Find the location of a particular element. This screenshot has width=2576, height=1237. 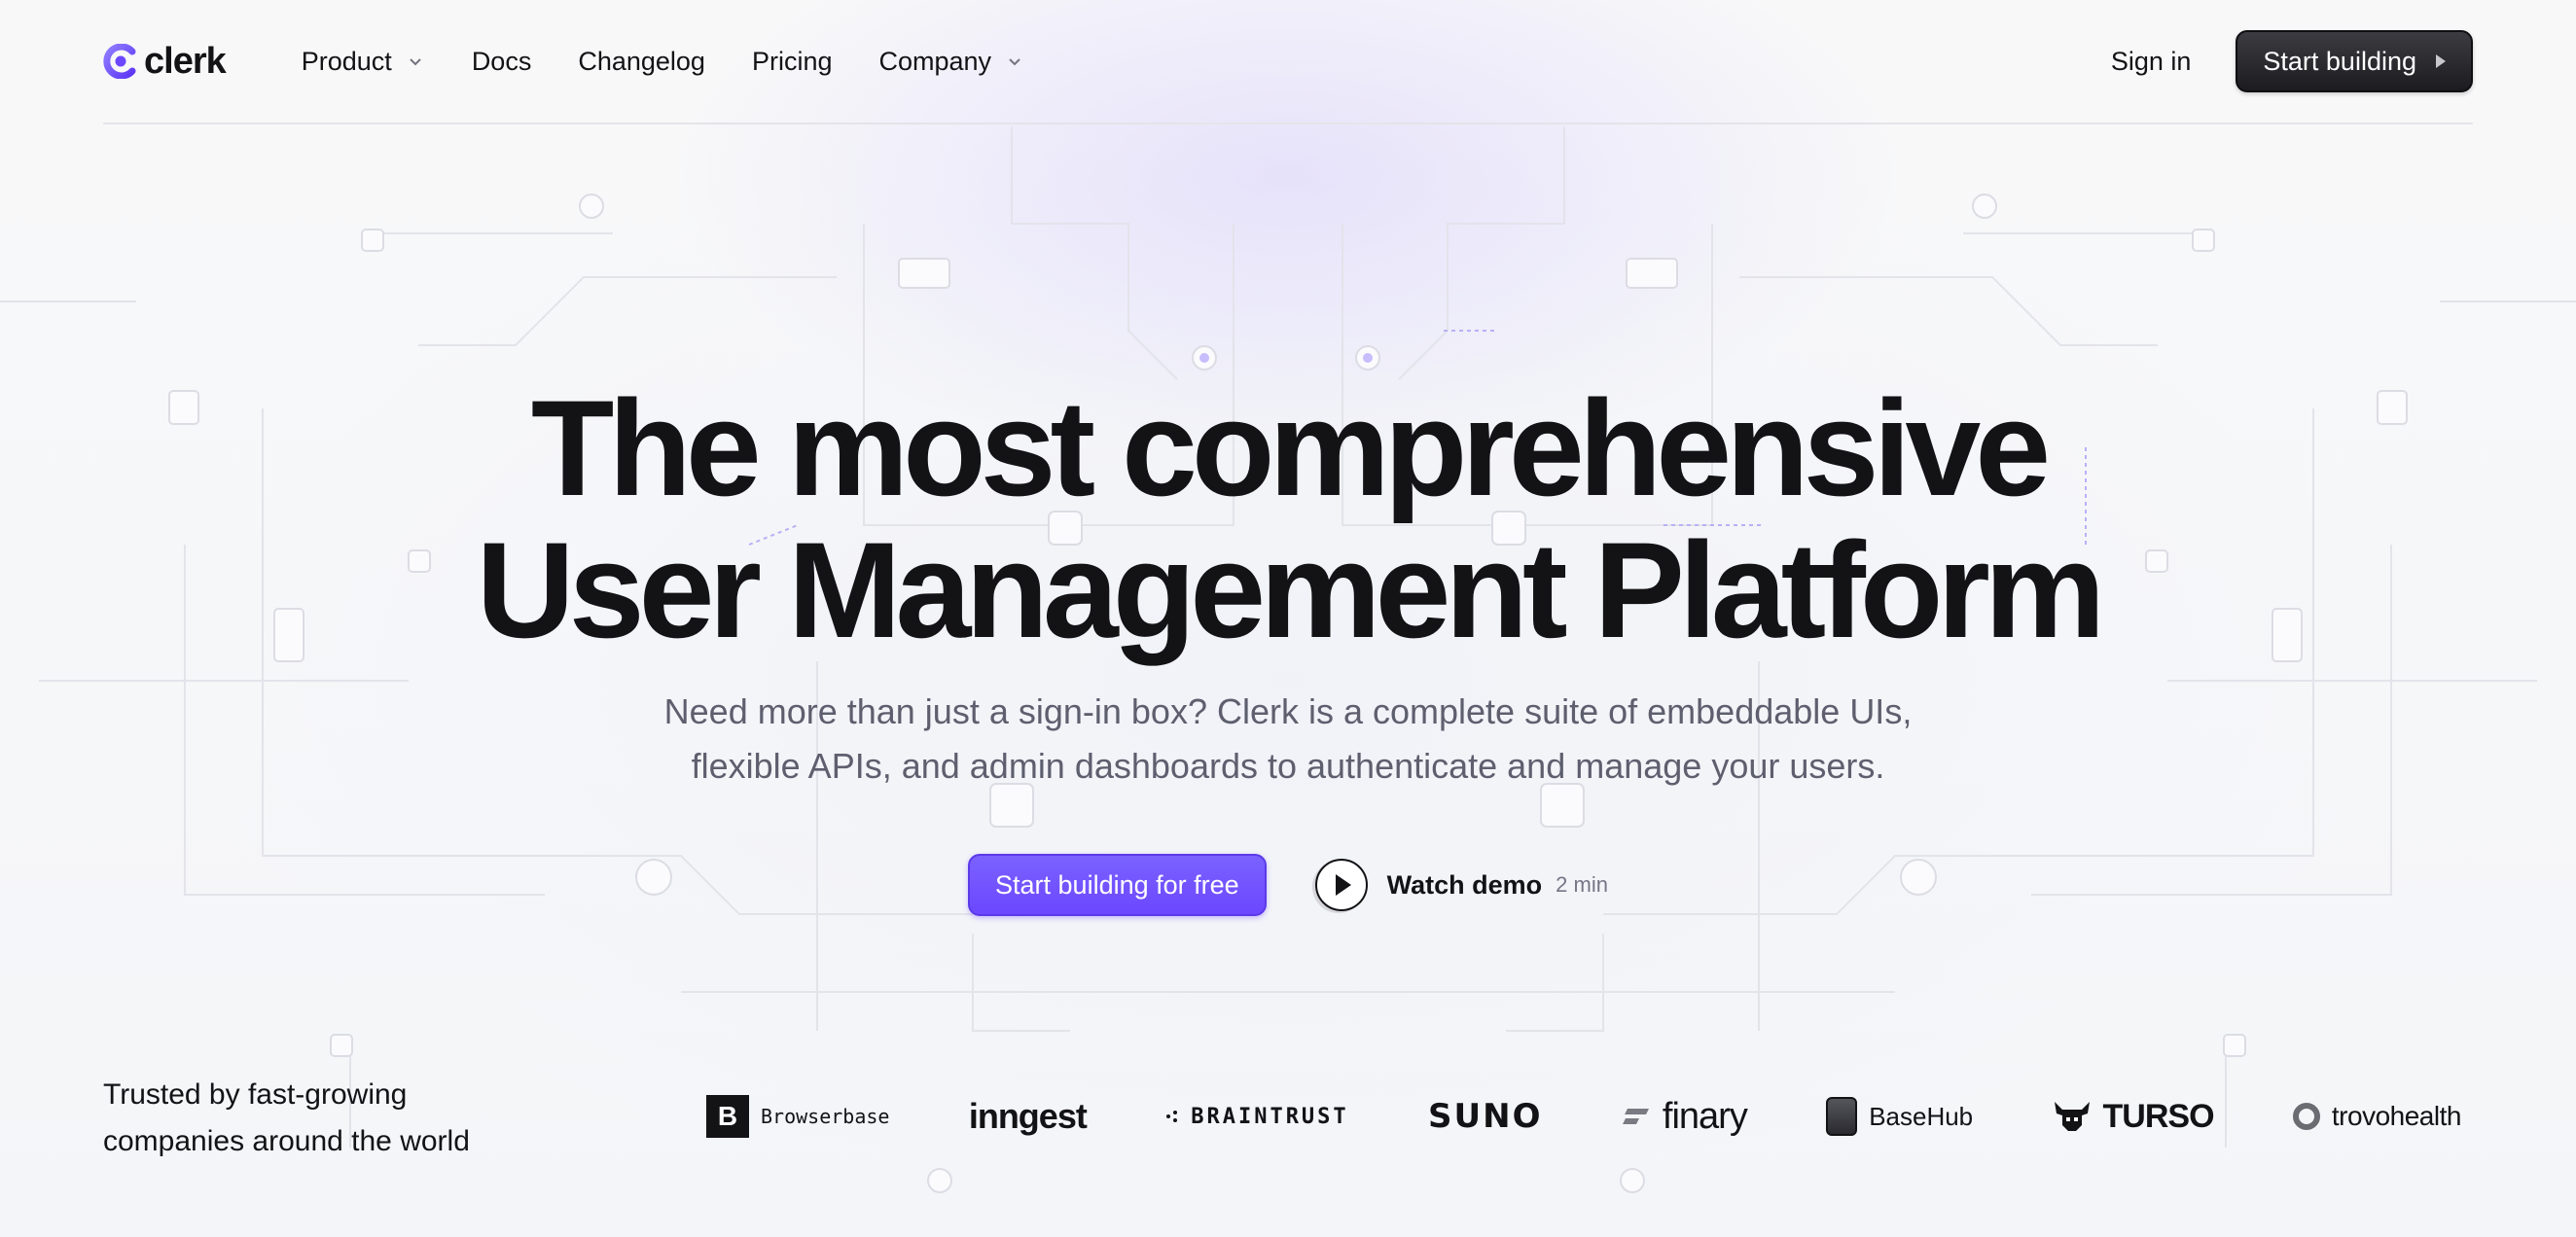

hero-title-line-2: User Management Platform is located at coordinates (1291, 589).